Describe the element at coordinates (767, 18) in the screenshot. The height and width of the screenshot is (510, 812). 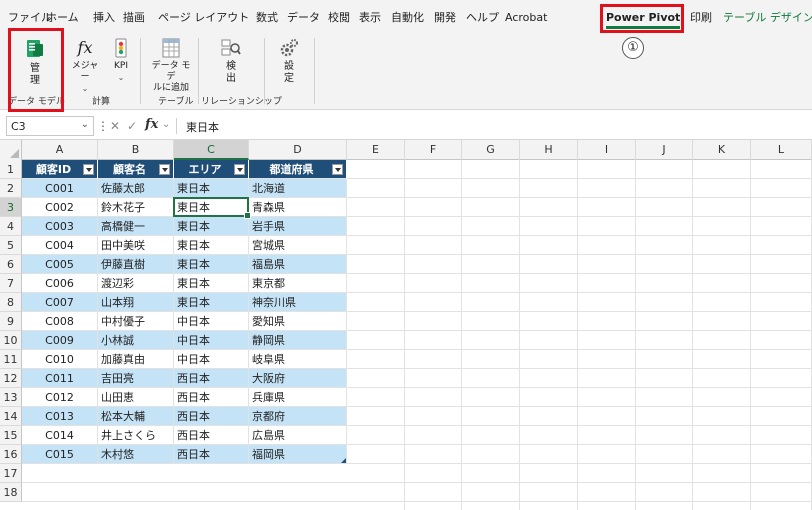
I see `tab-15: テーブル デザイン` at that location.